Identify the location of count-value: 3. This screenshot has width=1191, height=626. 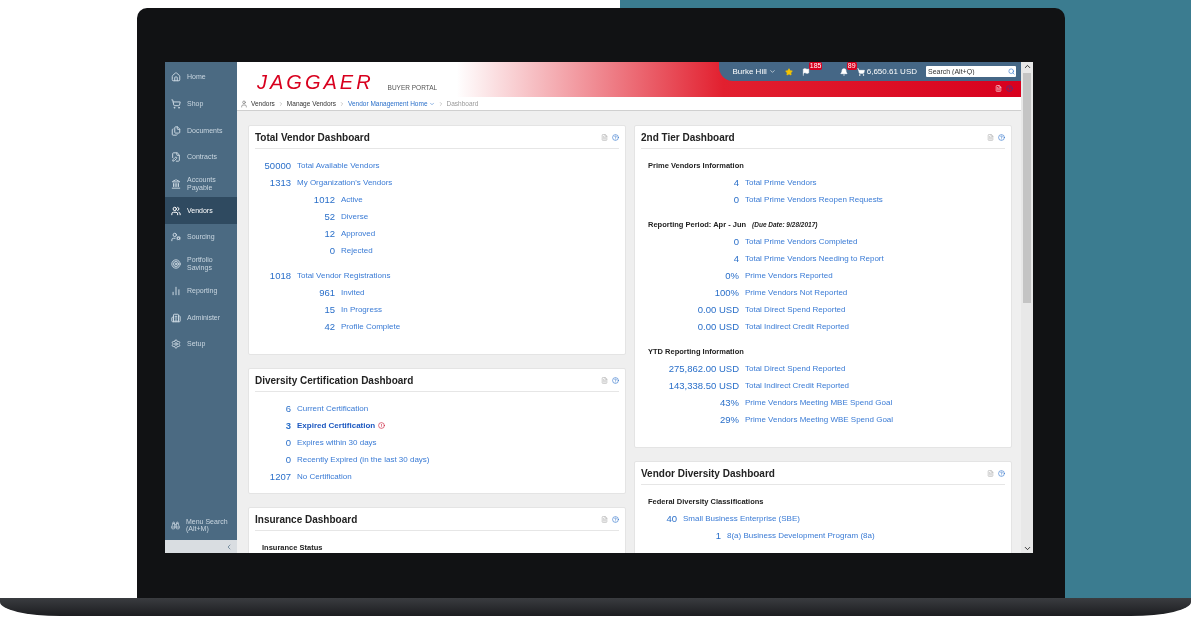
(287, 425).